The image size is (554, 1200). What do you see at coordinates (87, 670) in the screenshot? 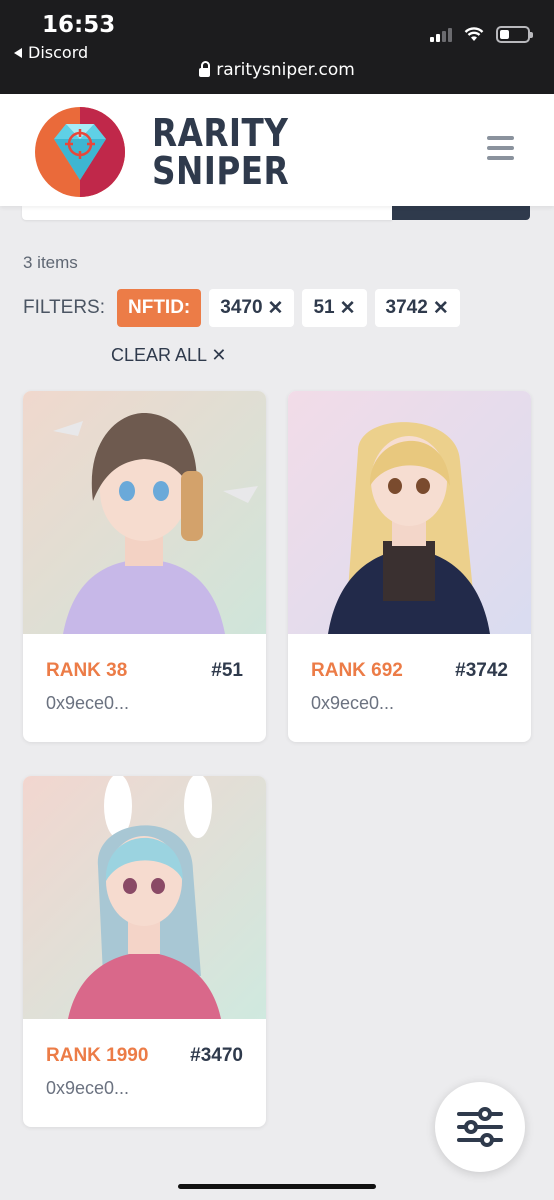
I see `rank-label: RANK 38` at bounding box center [87, 670].